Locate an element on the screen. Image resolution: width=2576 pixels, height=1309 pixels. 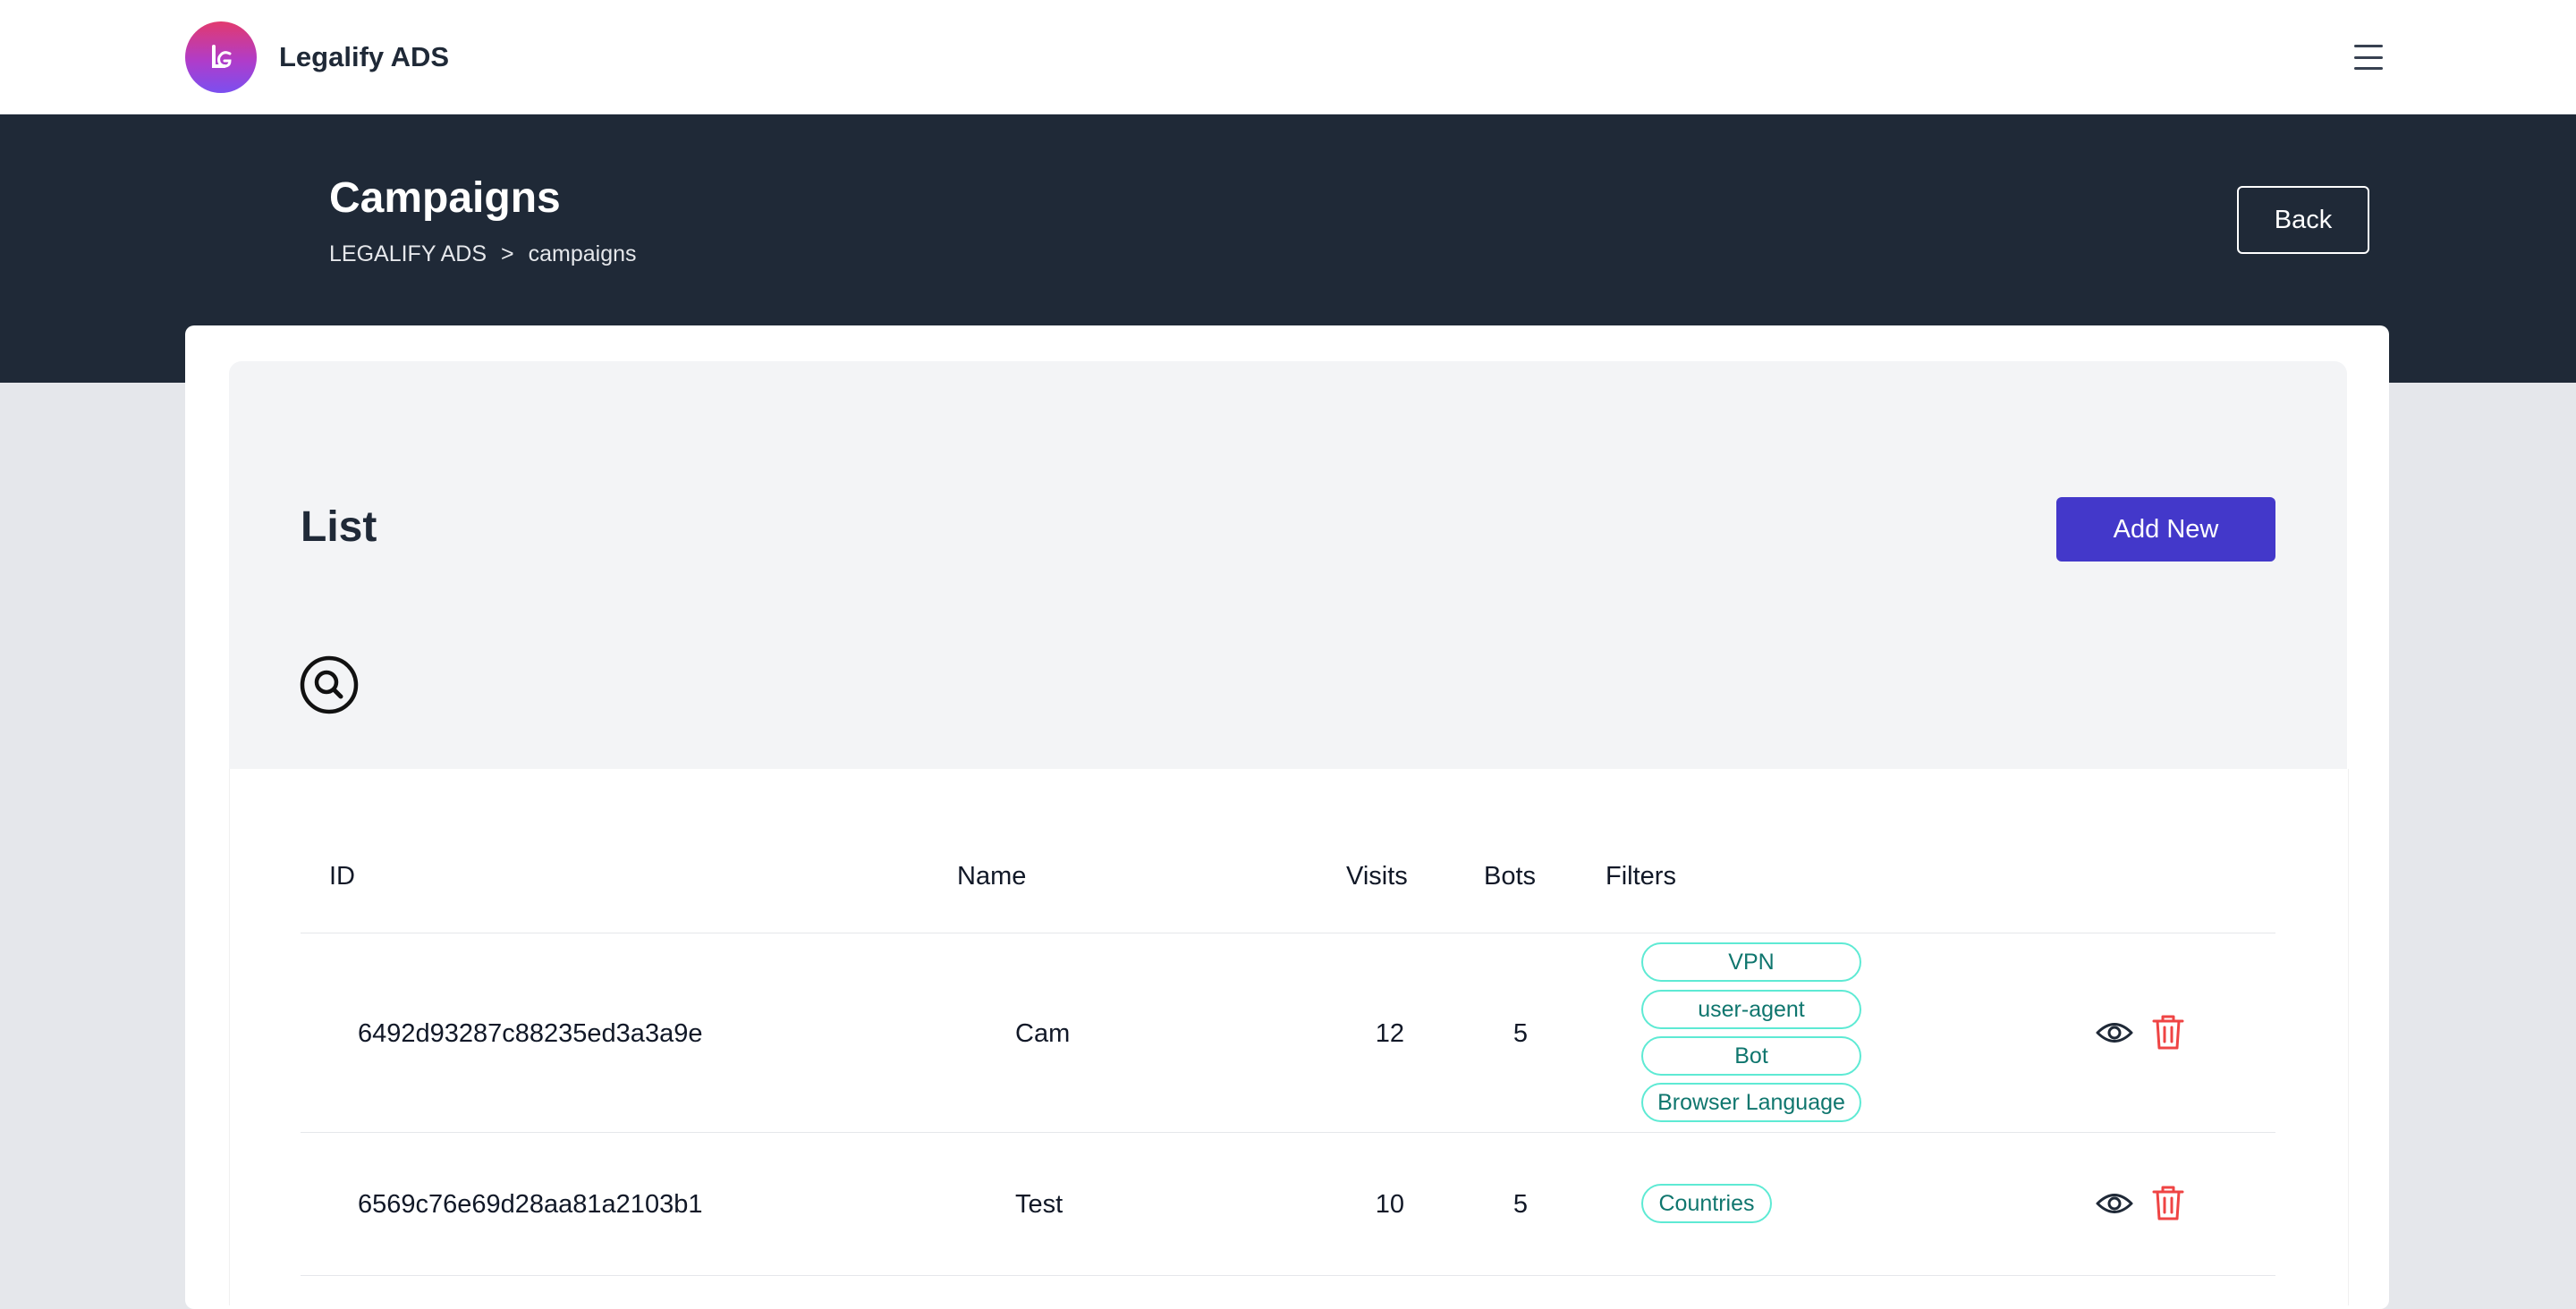
filter-tag: Bot is located at coordinates (1751, 1056).